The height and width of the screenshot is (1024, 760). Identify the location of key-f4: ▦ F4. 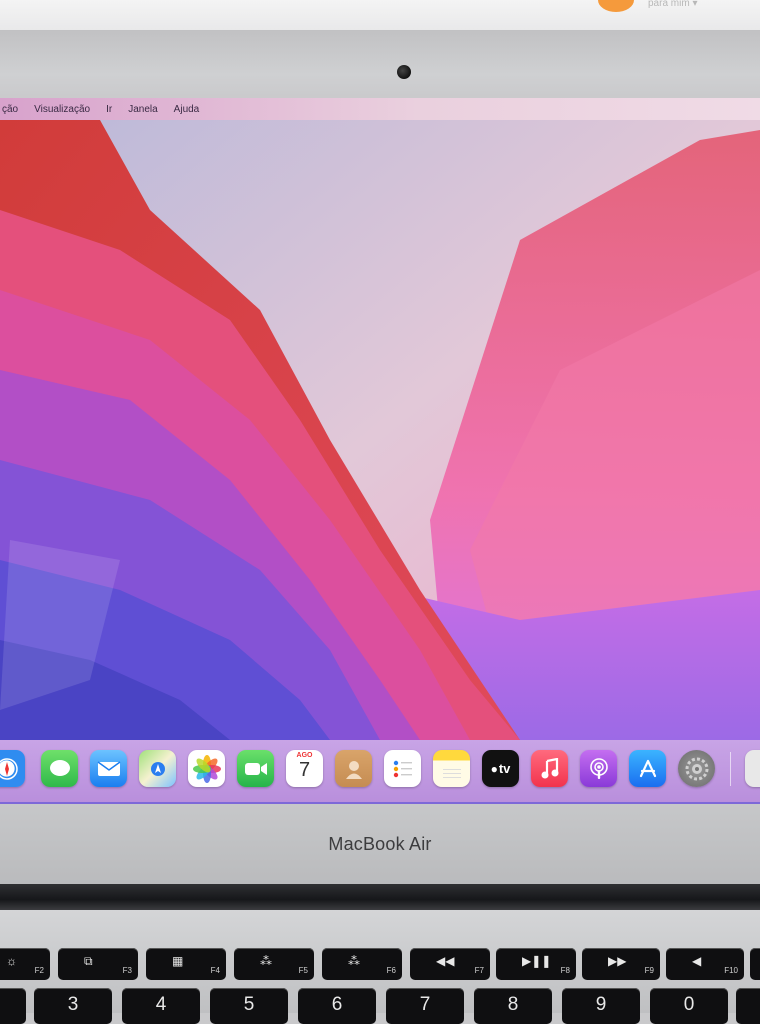
(186, 964).